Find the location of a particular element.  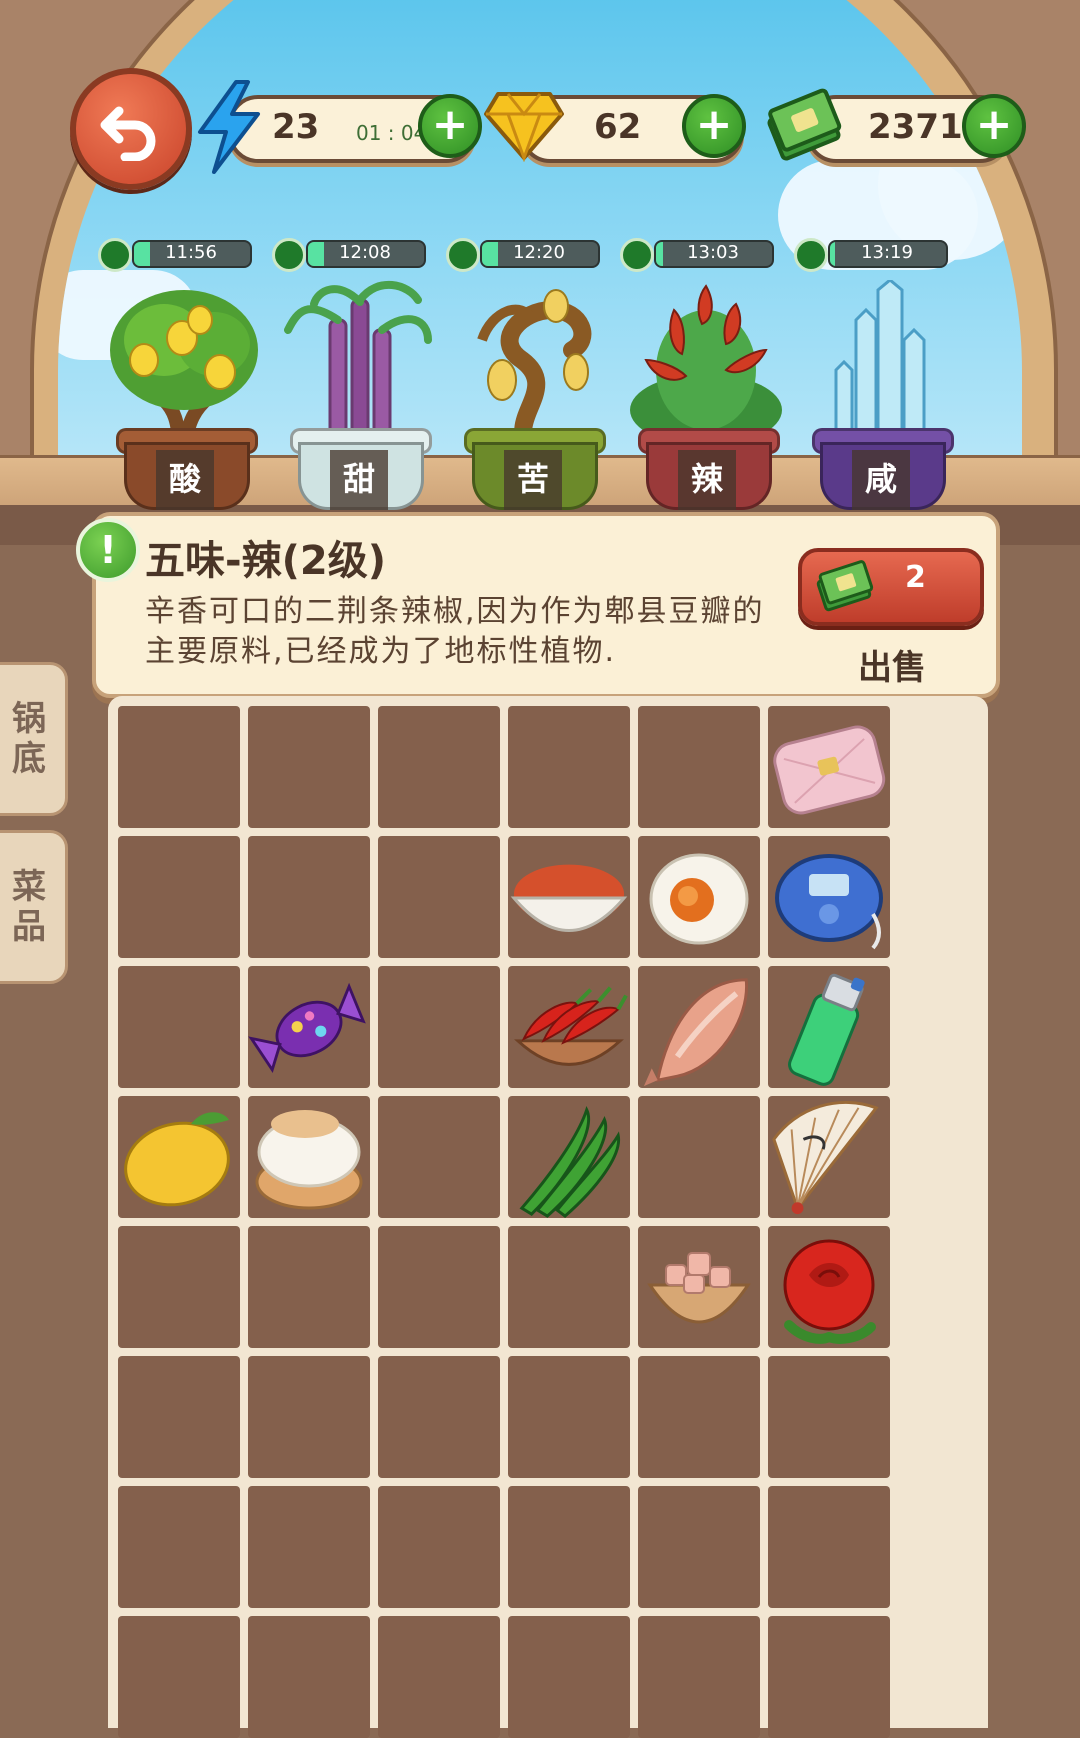

energy-value: 23 is located at coordinates (296, 127).